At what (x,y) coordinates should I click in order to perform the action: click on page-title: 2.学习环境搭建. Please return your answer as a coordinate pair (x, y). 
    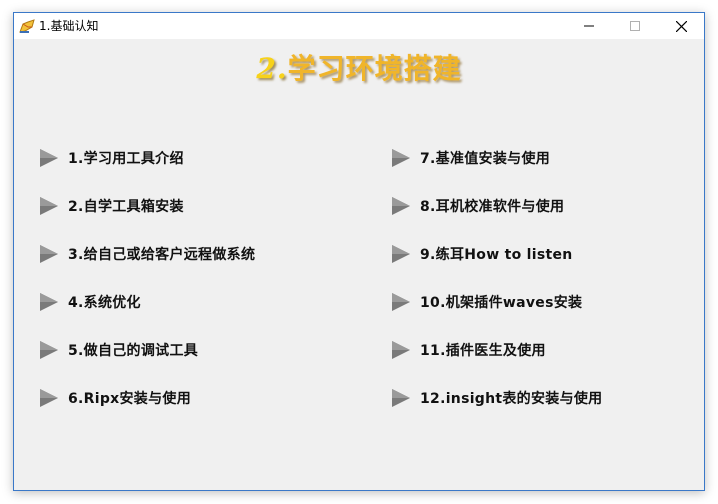
    Looking at the image, I should click on (359, 69).